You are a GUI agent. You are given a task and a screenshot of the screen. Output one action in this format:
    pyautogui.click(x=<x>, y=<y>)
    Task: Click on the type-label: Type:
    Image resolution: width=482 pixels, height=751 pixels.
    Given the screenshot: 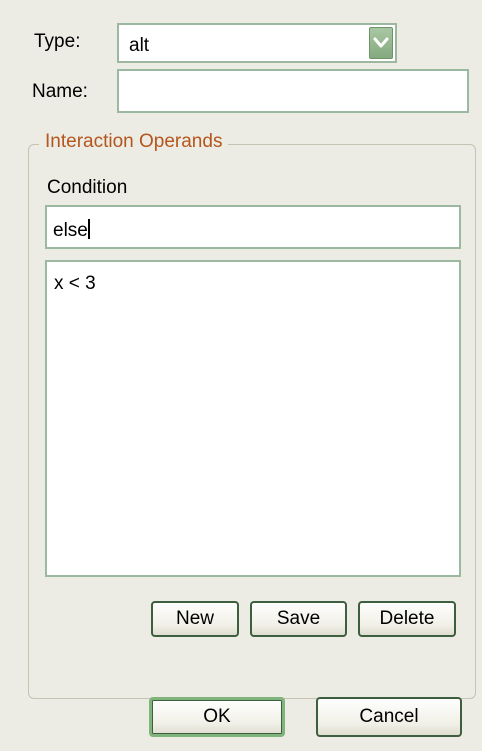 What is the action you would take?
    pyautogui.click(x=57, y=41)
    